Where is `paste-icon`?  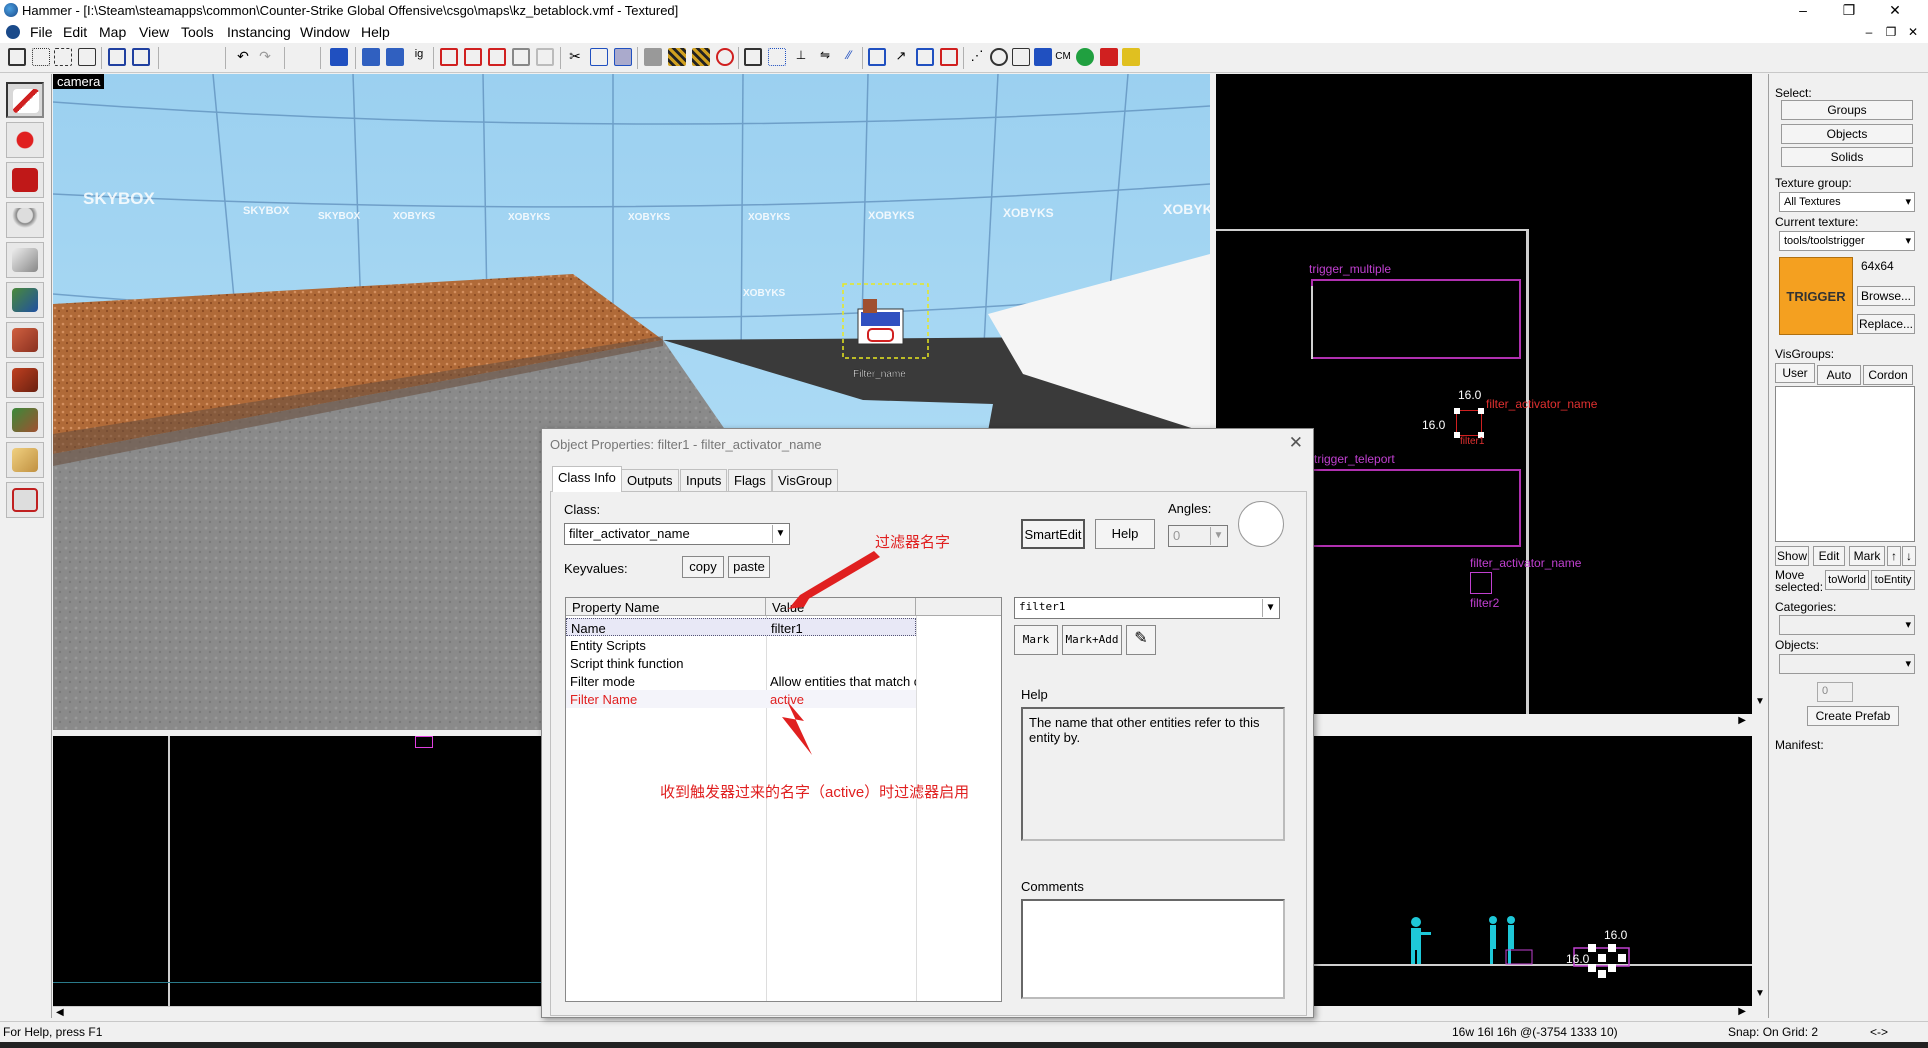 paste-icon is located at coordinates (623, 57).